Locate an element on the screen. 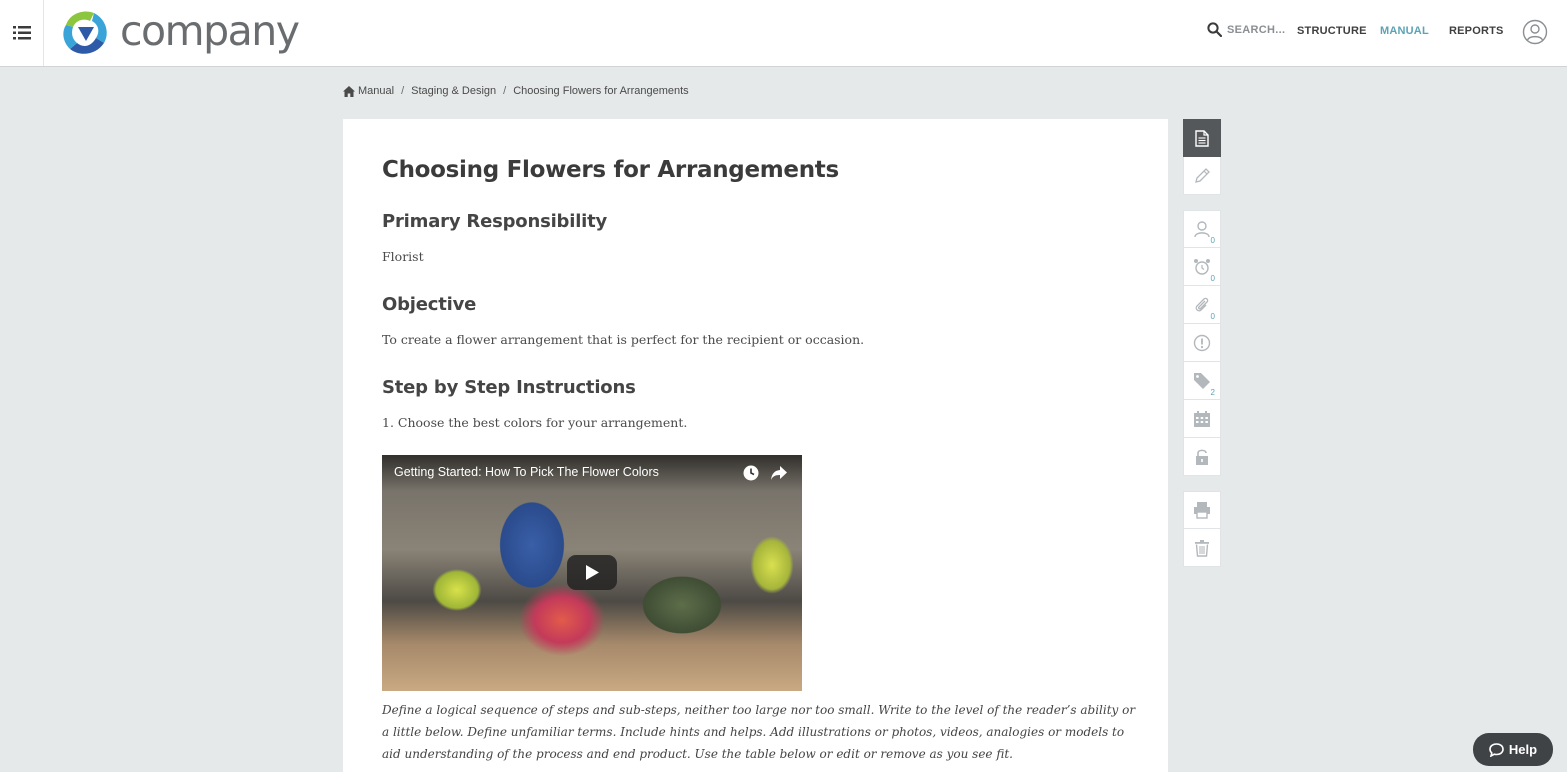  tool-group-details: 0 0 0 2 is located at coordinates (1202, 343).